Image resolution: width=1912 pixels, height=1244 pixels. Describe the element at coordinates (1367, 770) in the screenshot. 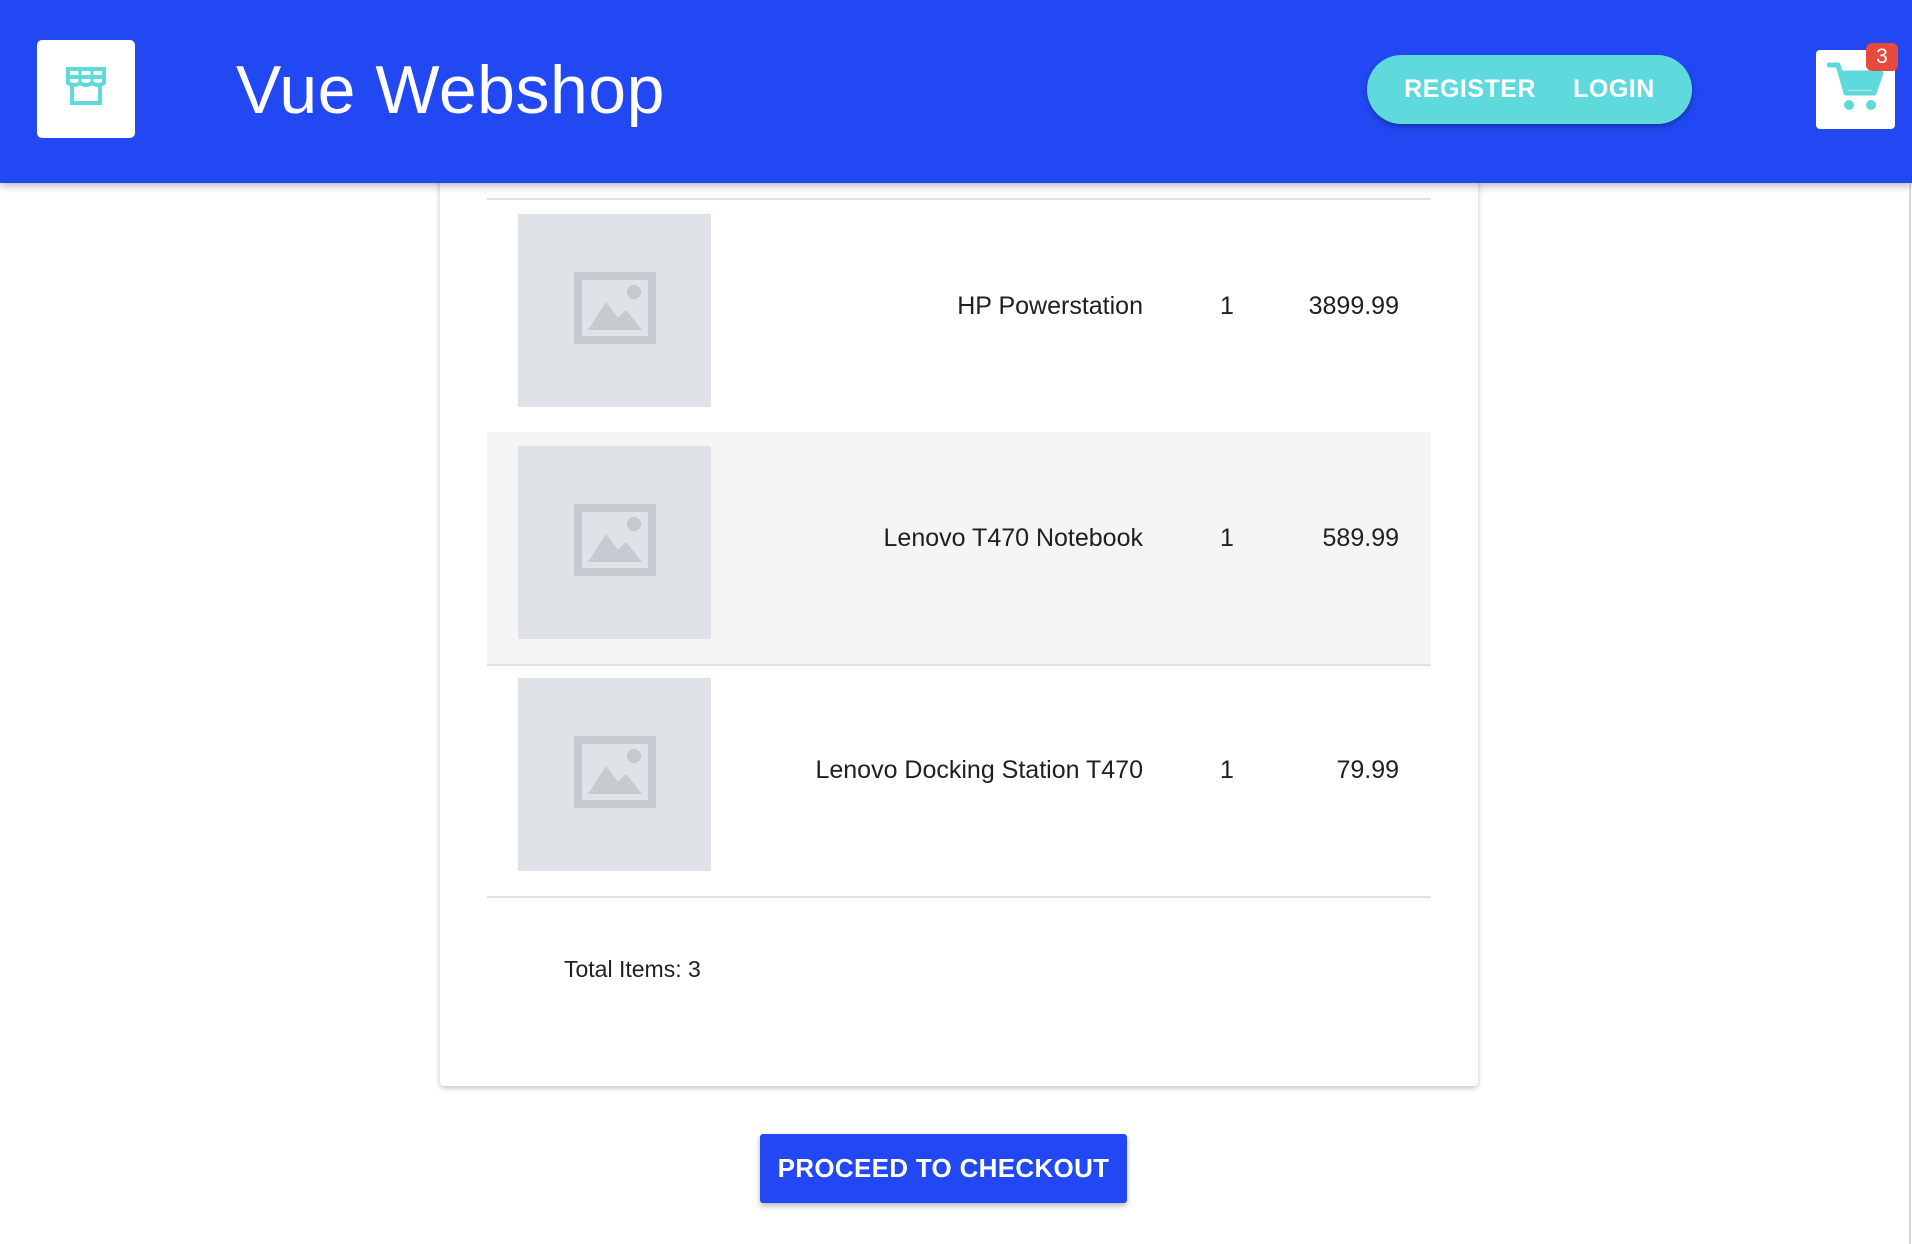

I see `product-price: 79.99` at that location.